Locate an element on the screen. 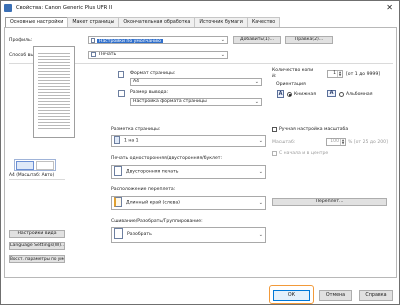 This screenshot has height=305, width=400. tab-finishing: Окончательная обработка is located at coordinates (157, 22).